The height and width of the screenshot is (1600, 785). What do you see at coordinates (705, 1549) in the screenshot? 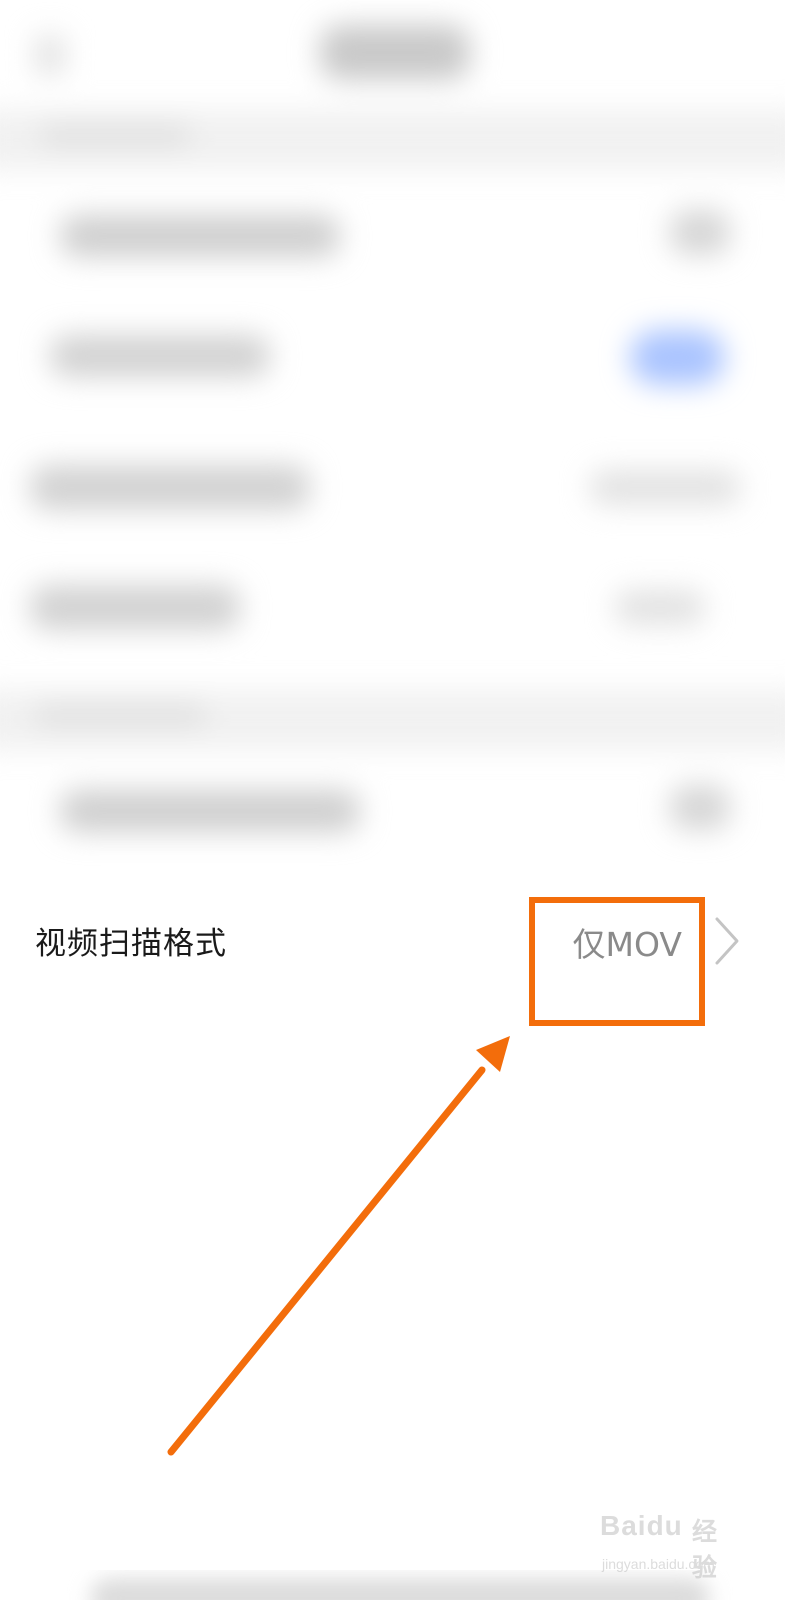
I see `watermark-suffix: 经验` at bounding box center [705, 1549].